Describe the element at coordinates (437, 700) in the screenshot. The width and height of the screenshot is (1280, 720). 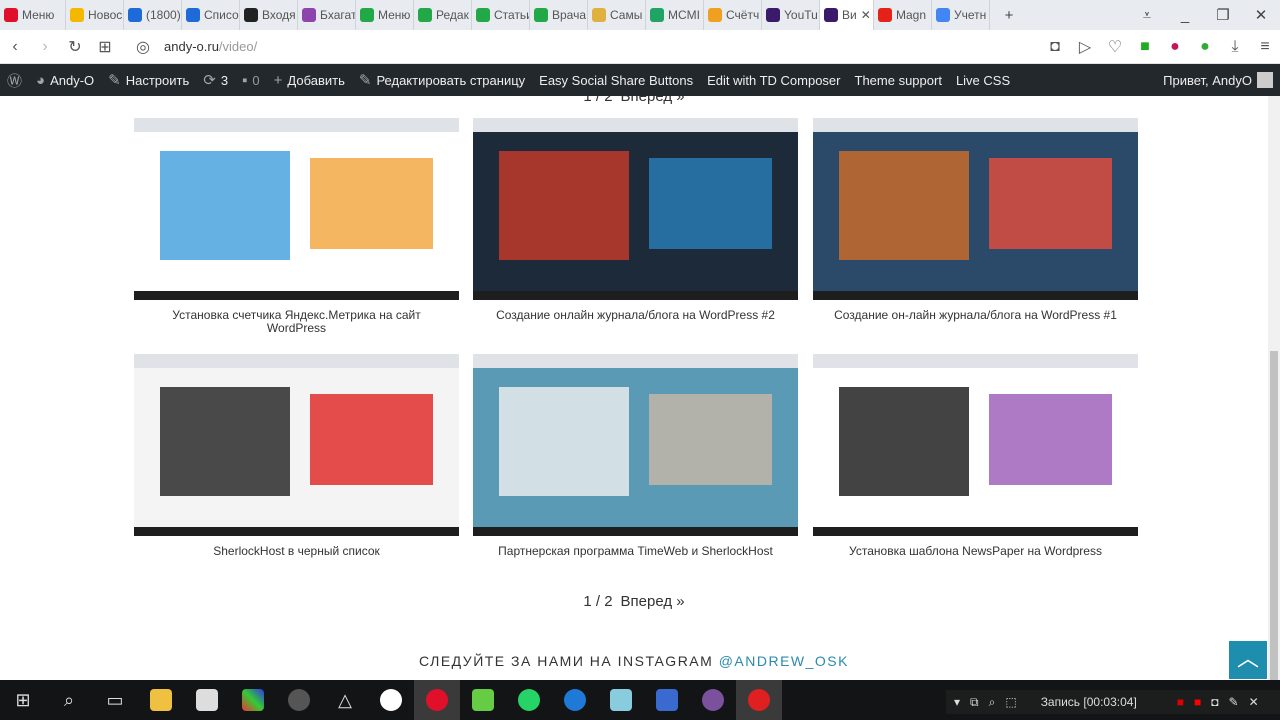
I see `taskbar-opera` at that location.